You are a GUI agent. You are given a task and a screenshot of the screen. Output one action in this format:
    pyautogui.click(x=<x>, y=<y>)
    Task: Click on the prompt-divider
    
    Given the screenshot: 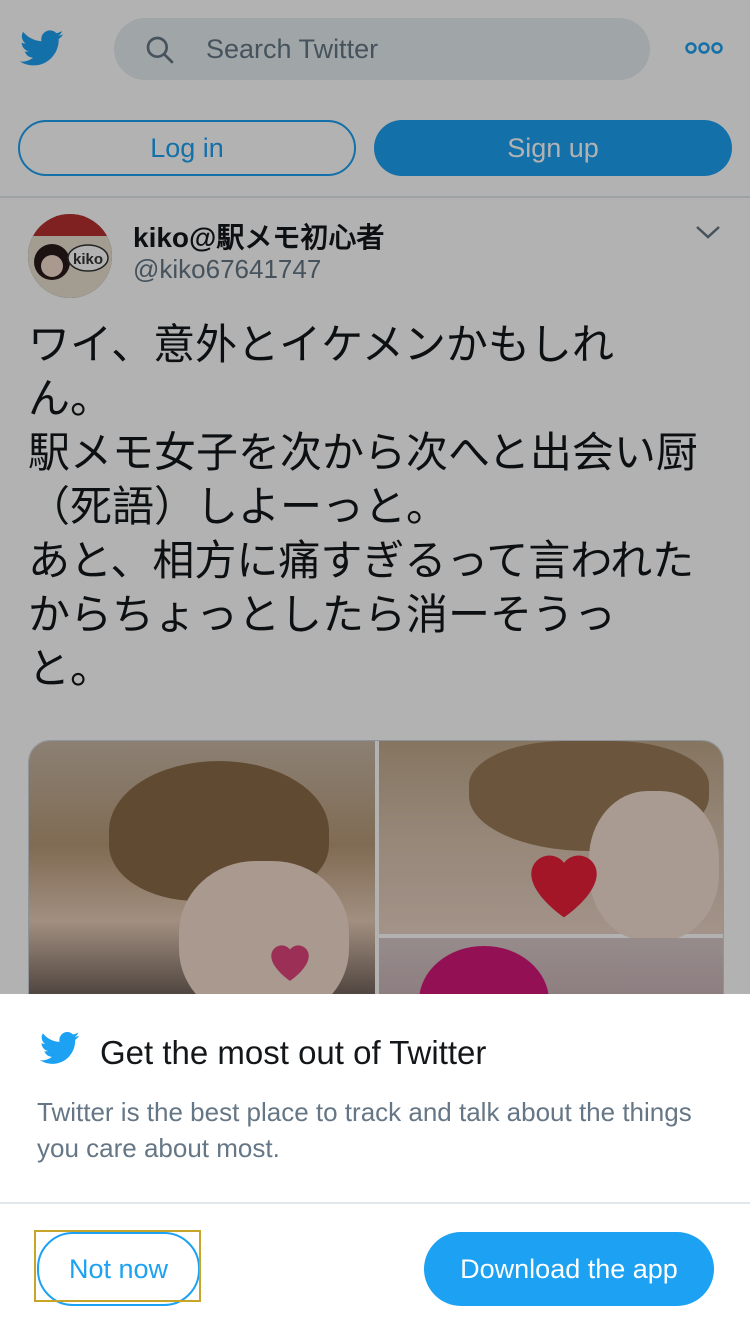 What is the action you would take?
    pyautogui.click(x=375, y=1203)
    